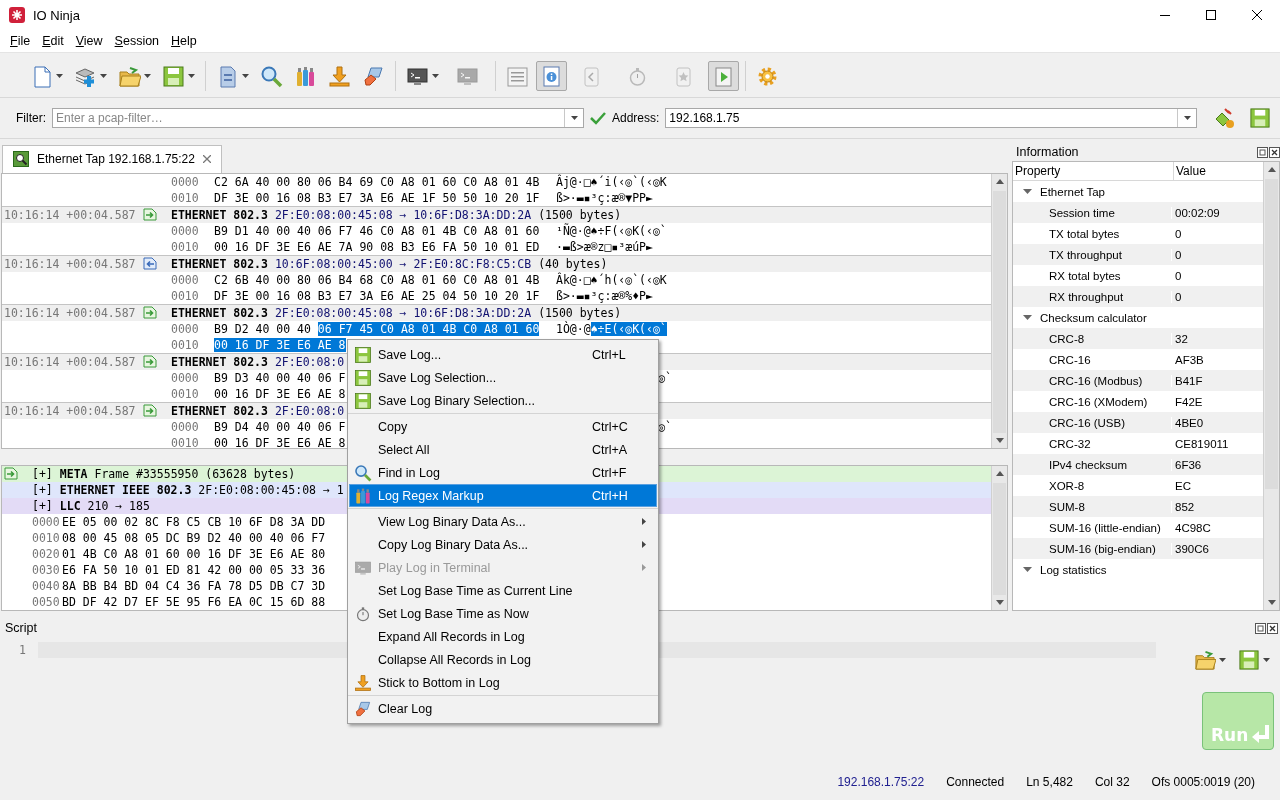 This screenshot has width=1280, height=800. What do you see at coordinates (975, 782) in the screenshot?
I see `status-text: Connected` at bounding box center [975, 782].